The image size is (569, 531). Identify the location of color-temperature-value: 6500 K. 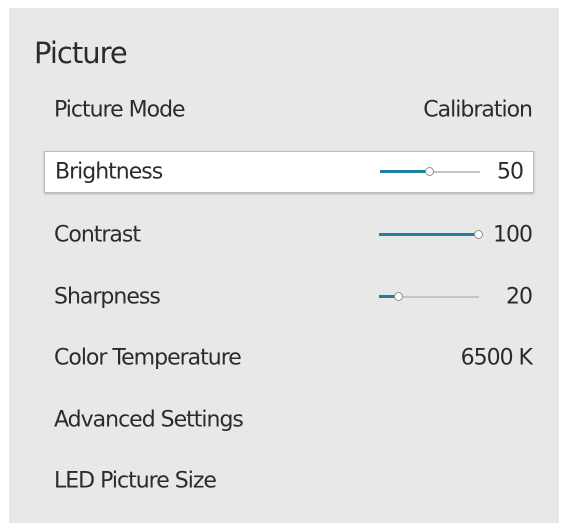
(496, 358).